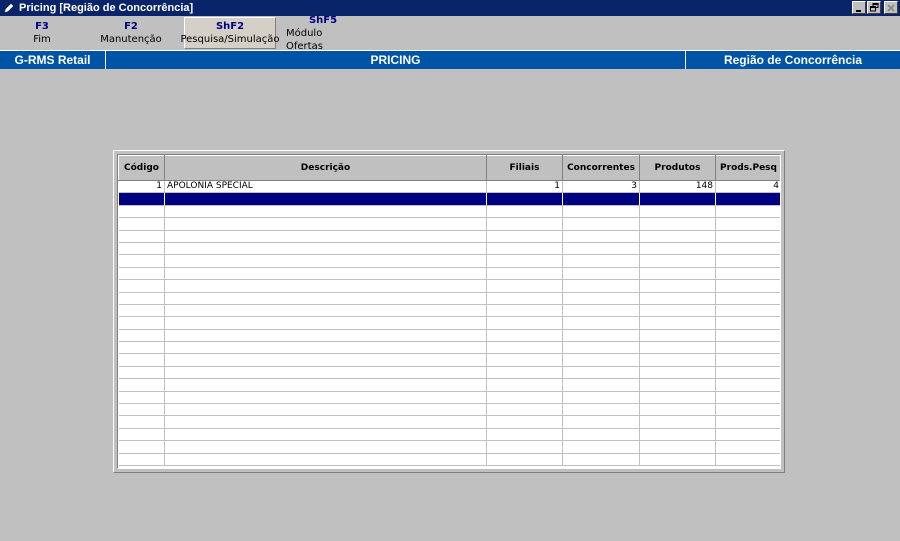  Describe the element at coordinates (323, 33) in the screenshot. I see `fkey-modulo-ofertas-button: ShF5 Módulo Ofertas` at that location.